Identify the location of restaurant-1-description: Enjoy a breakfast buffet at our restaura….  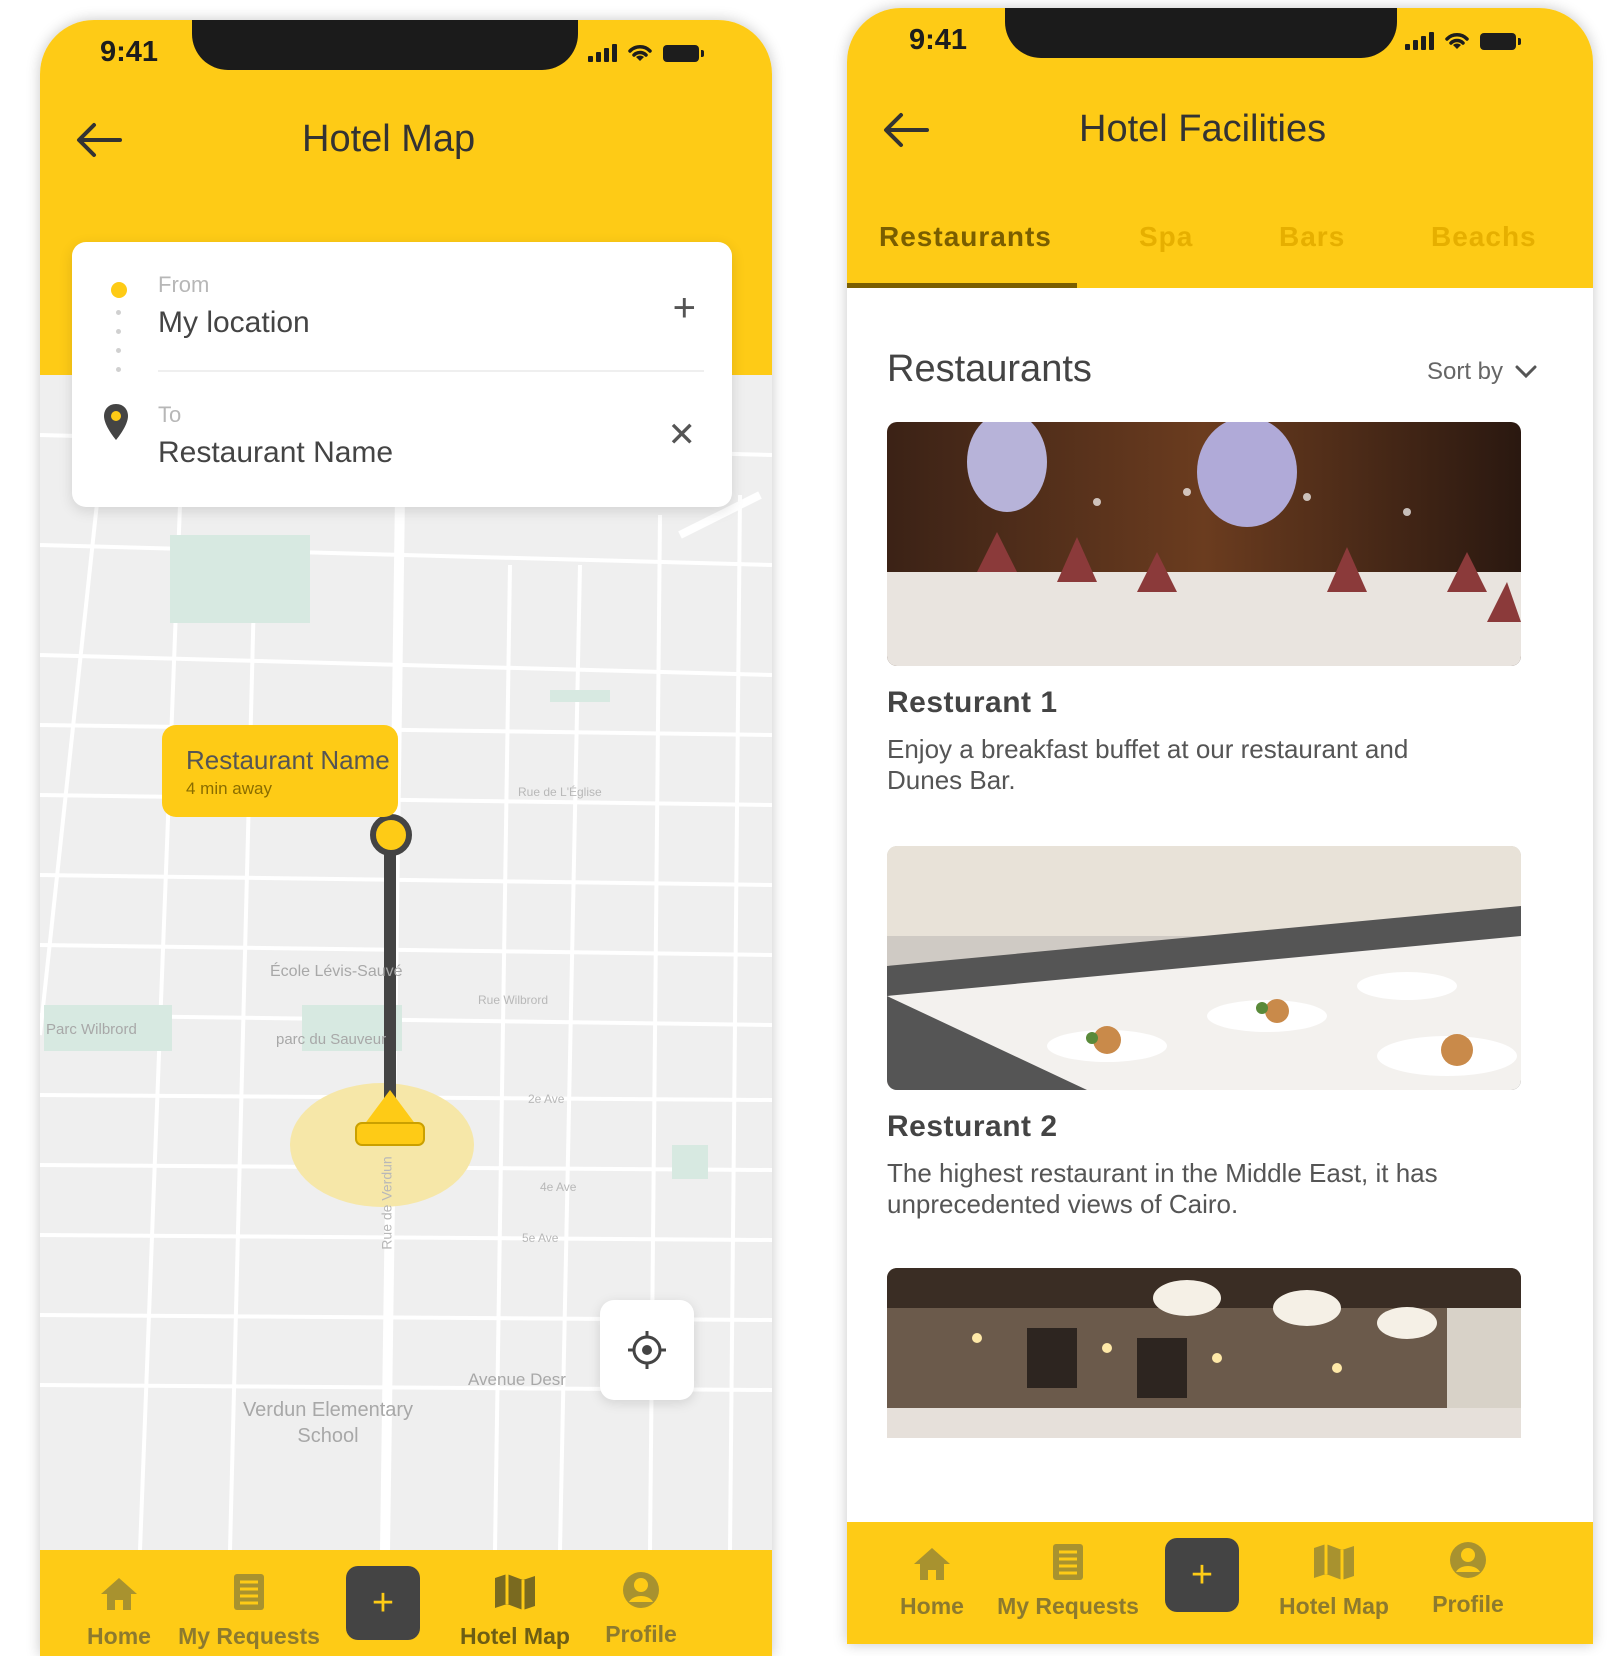
(1148, 764).